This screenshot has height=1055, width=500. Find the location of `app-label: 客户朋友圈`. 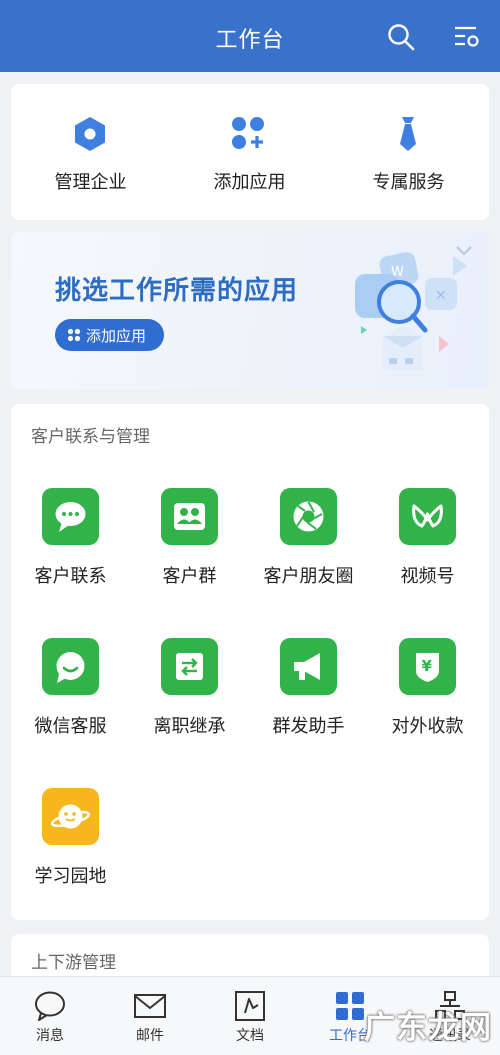

app-label: 客户朋友圈 is located at coordinates (308, 576).